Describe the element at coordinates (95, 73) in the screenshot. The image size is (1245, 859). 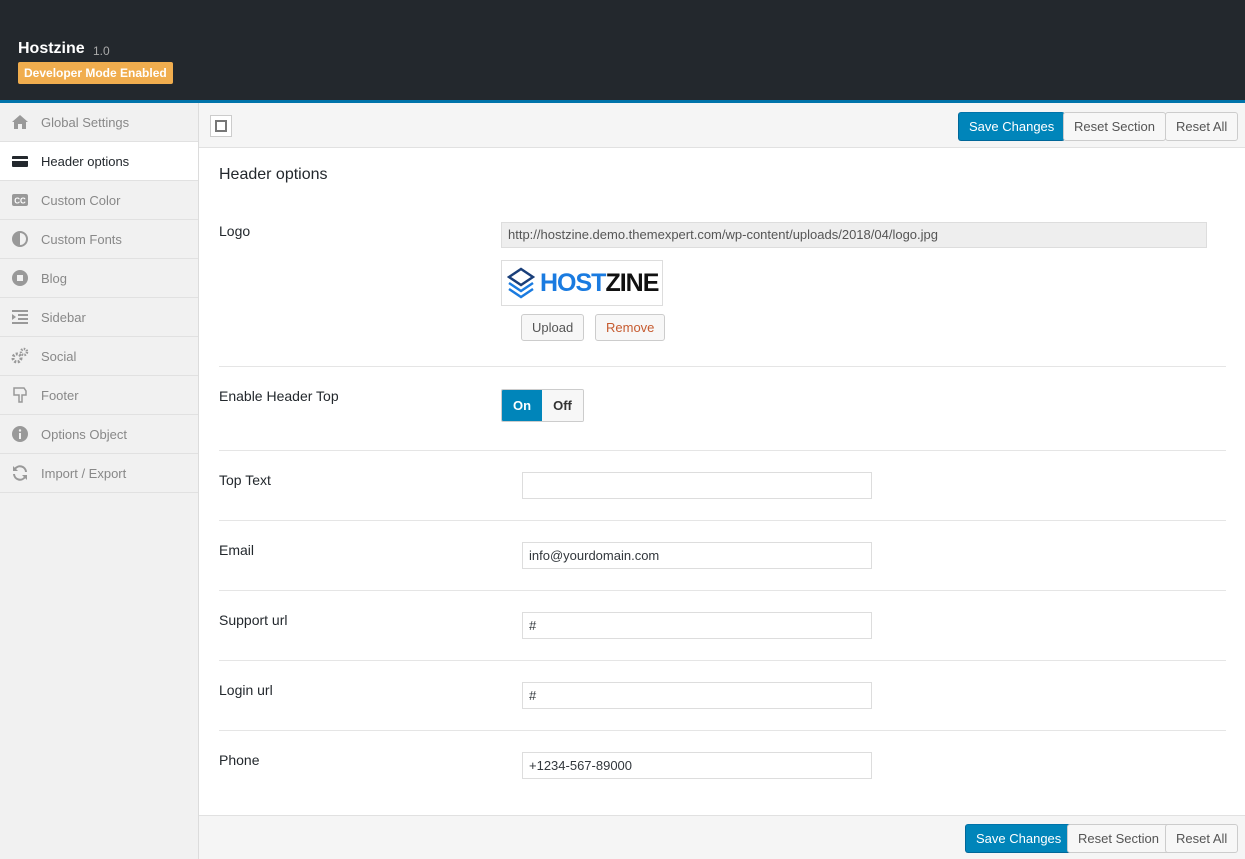
I see `developer-mode-badge: Developer Mode Enabled` at that location.